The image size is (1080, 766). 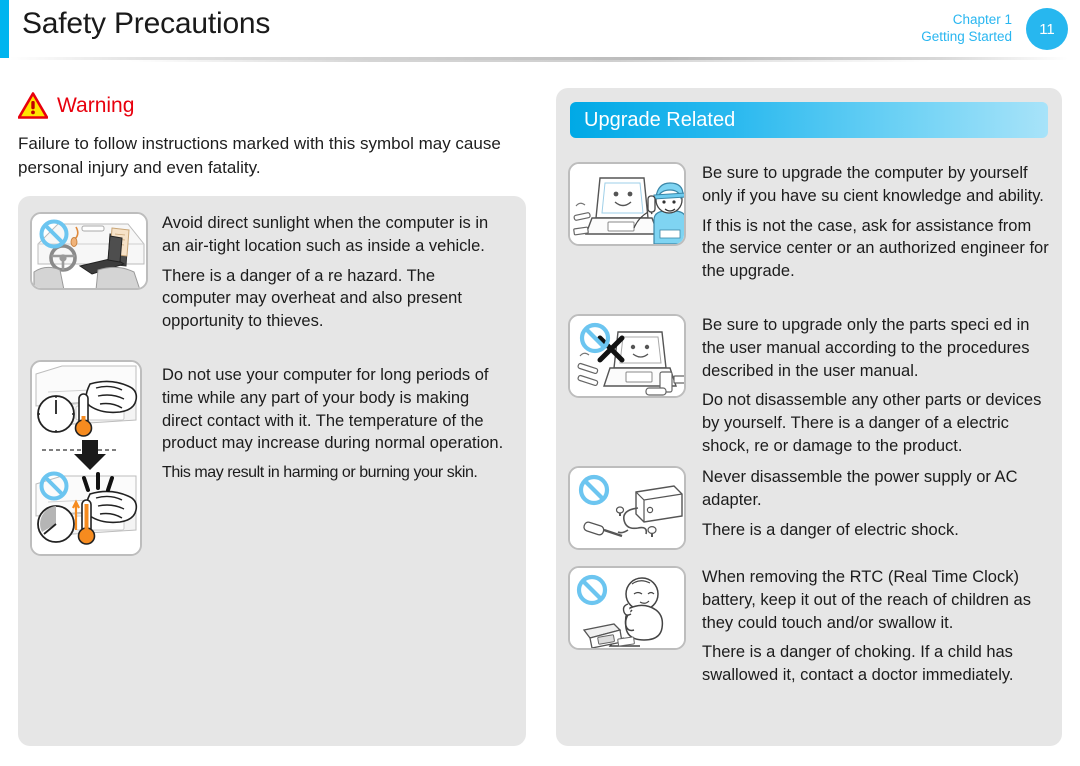 What do you see at coordinates (627, 508) in the screenshot?
I see `no-disassemble-ac-adapter-icon` at bounding box center [627, 508].